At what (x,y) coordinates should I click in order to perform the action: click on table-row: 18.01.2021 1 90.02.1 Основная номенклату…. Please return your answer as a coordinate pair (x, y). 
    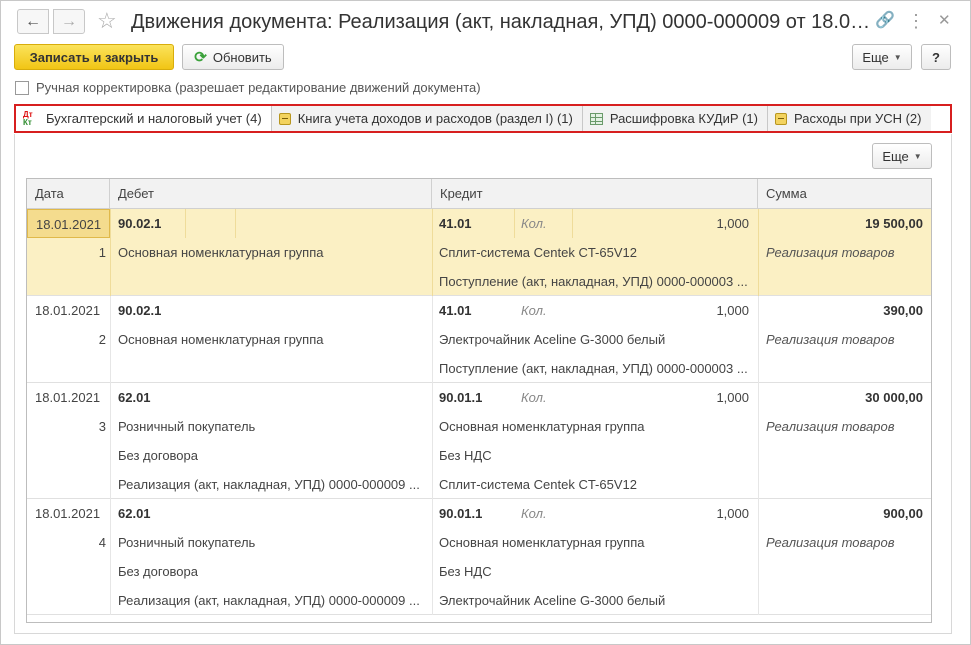
    Looking at the image, I should click on (479, 252).